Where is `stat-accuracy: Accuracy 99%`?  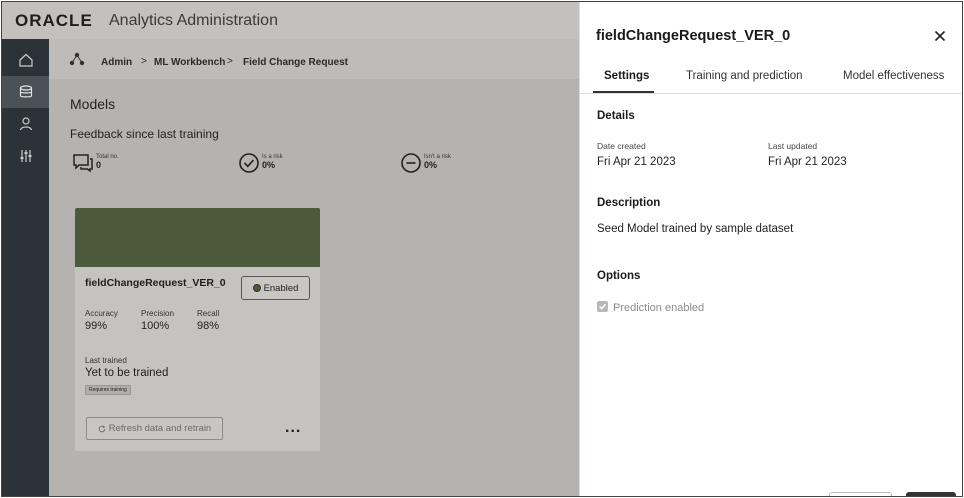
stat-accuracy: Accuracy 99% is located at coordinates (101, 320).